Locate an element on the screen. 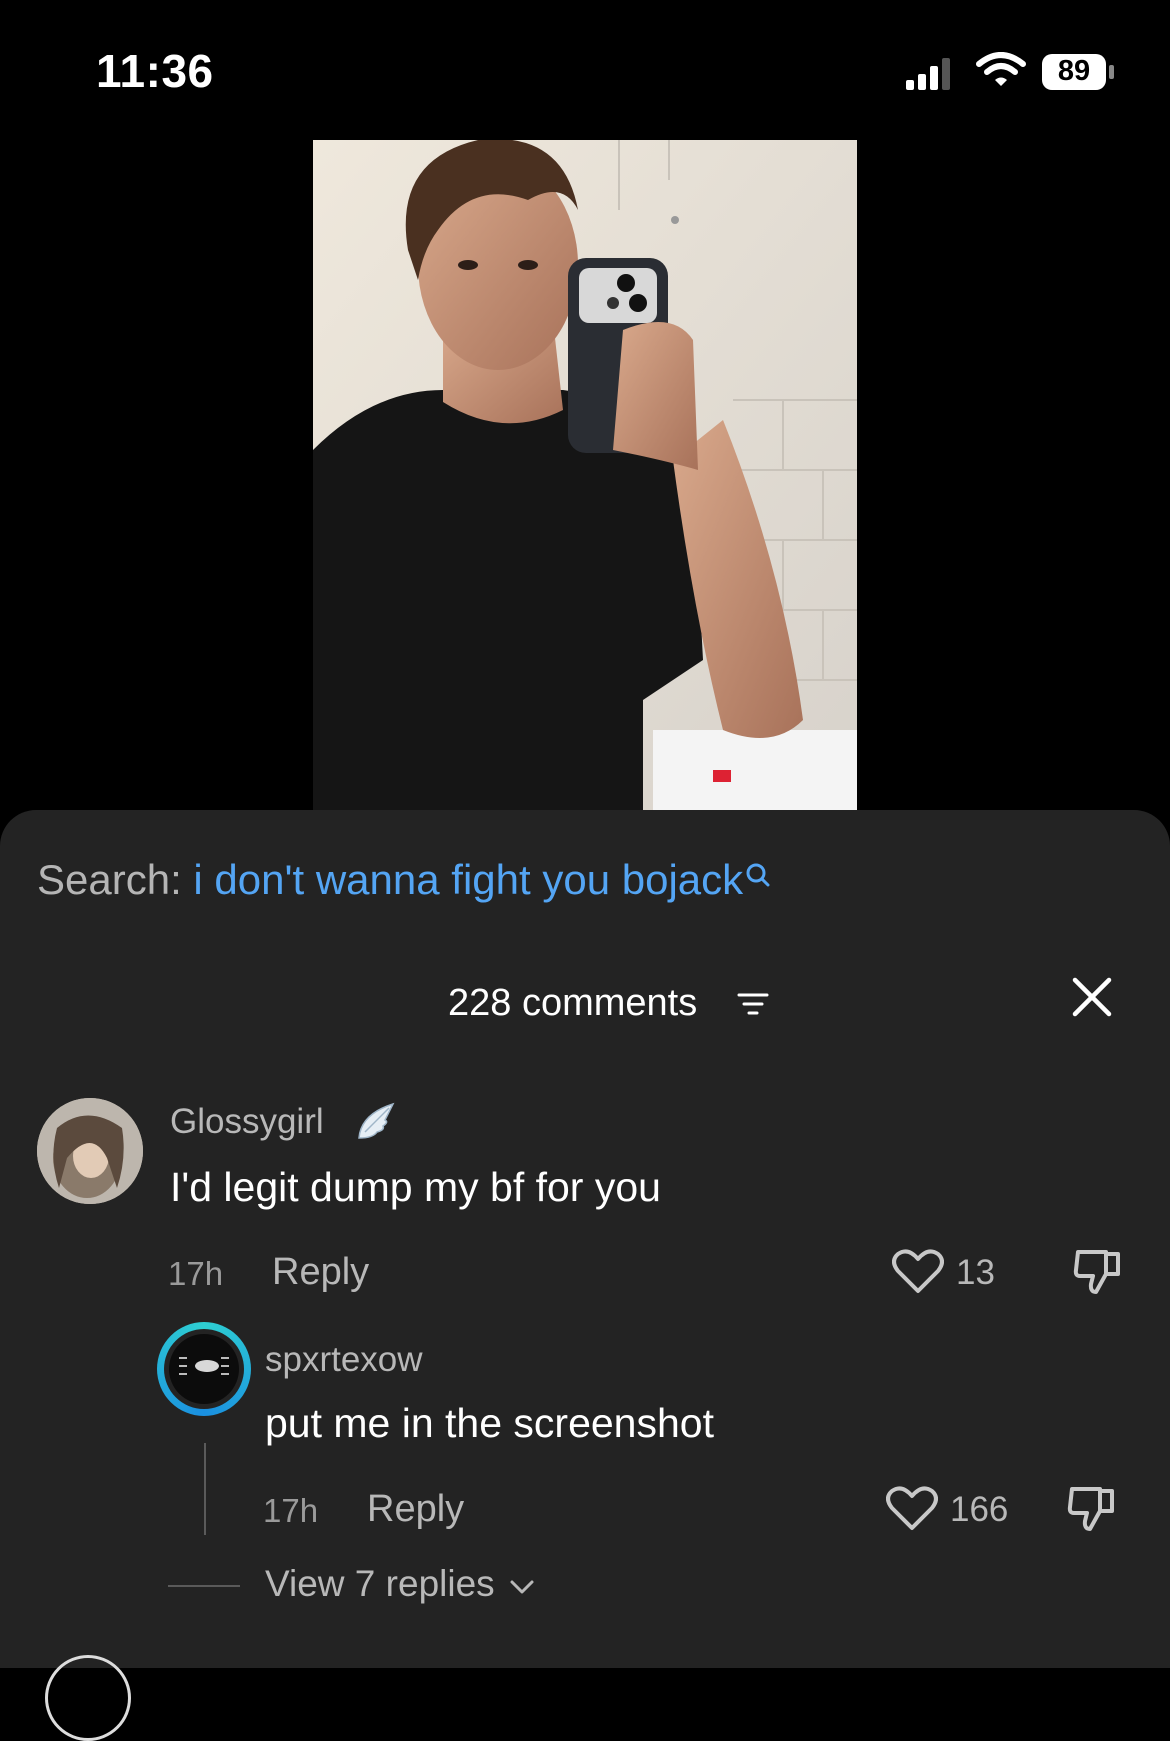 This screenshot has height=1741, width=1170. search-suggestion: Search: i don't wanna fight you bojack is located at coordinates (404, 880).